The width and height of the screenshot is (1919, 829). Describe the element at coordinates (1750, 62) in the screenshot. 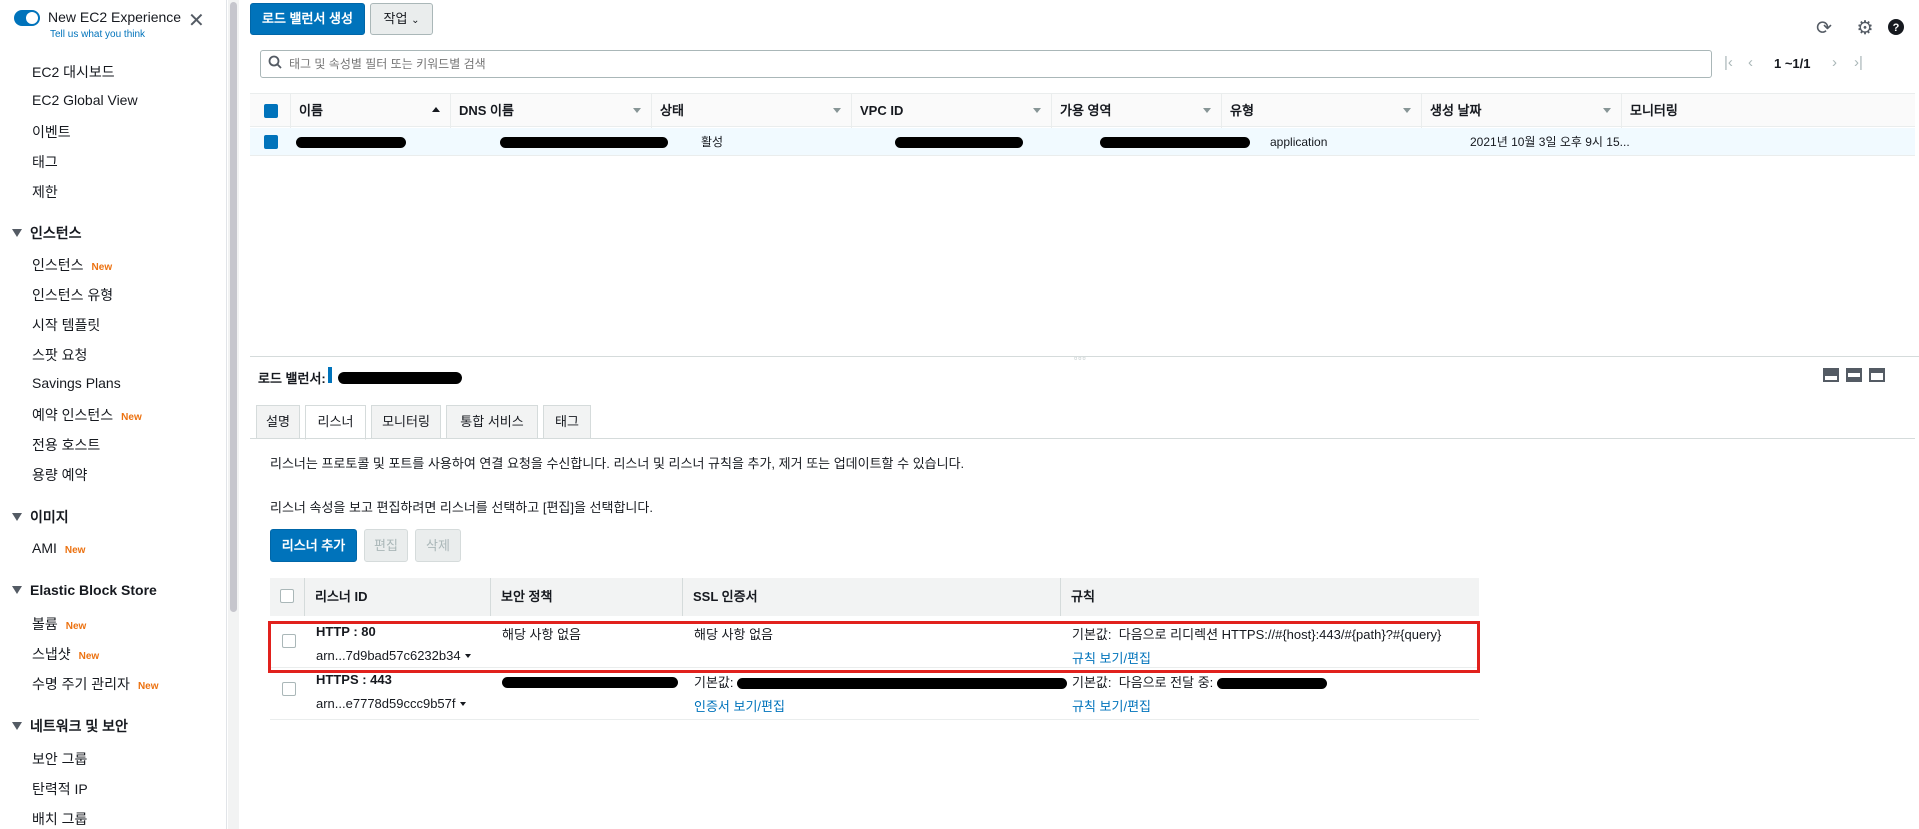

I see `prev-page-icon: ‹` at that location.